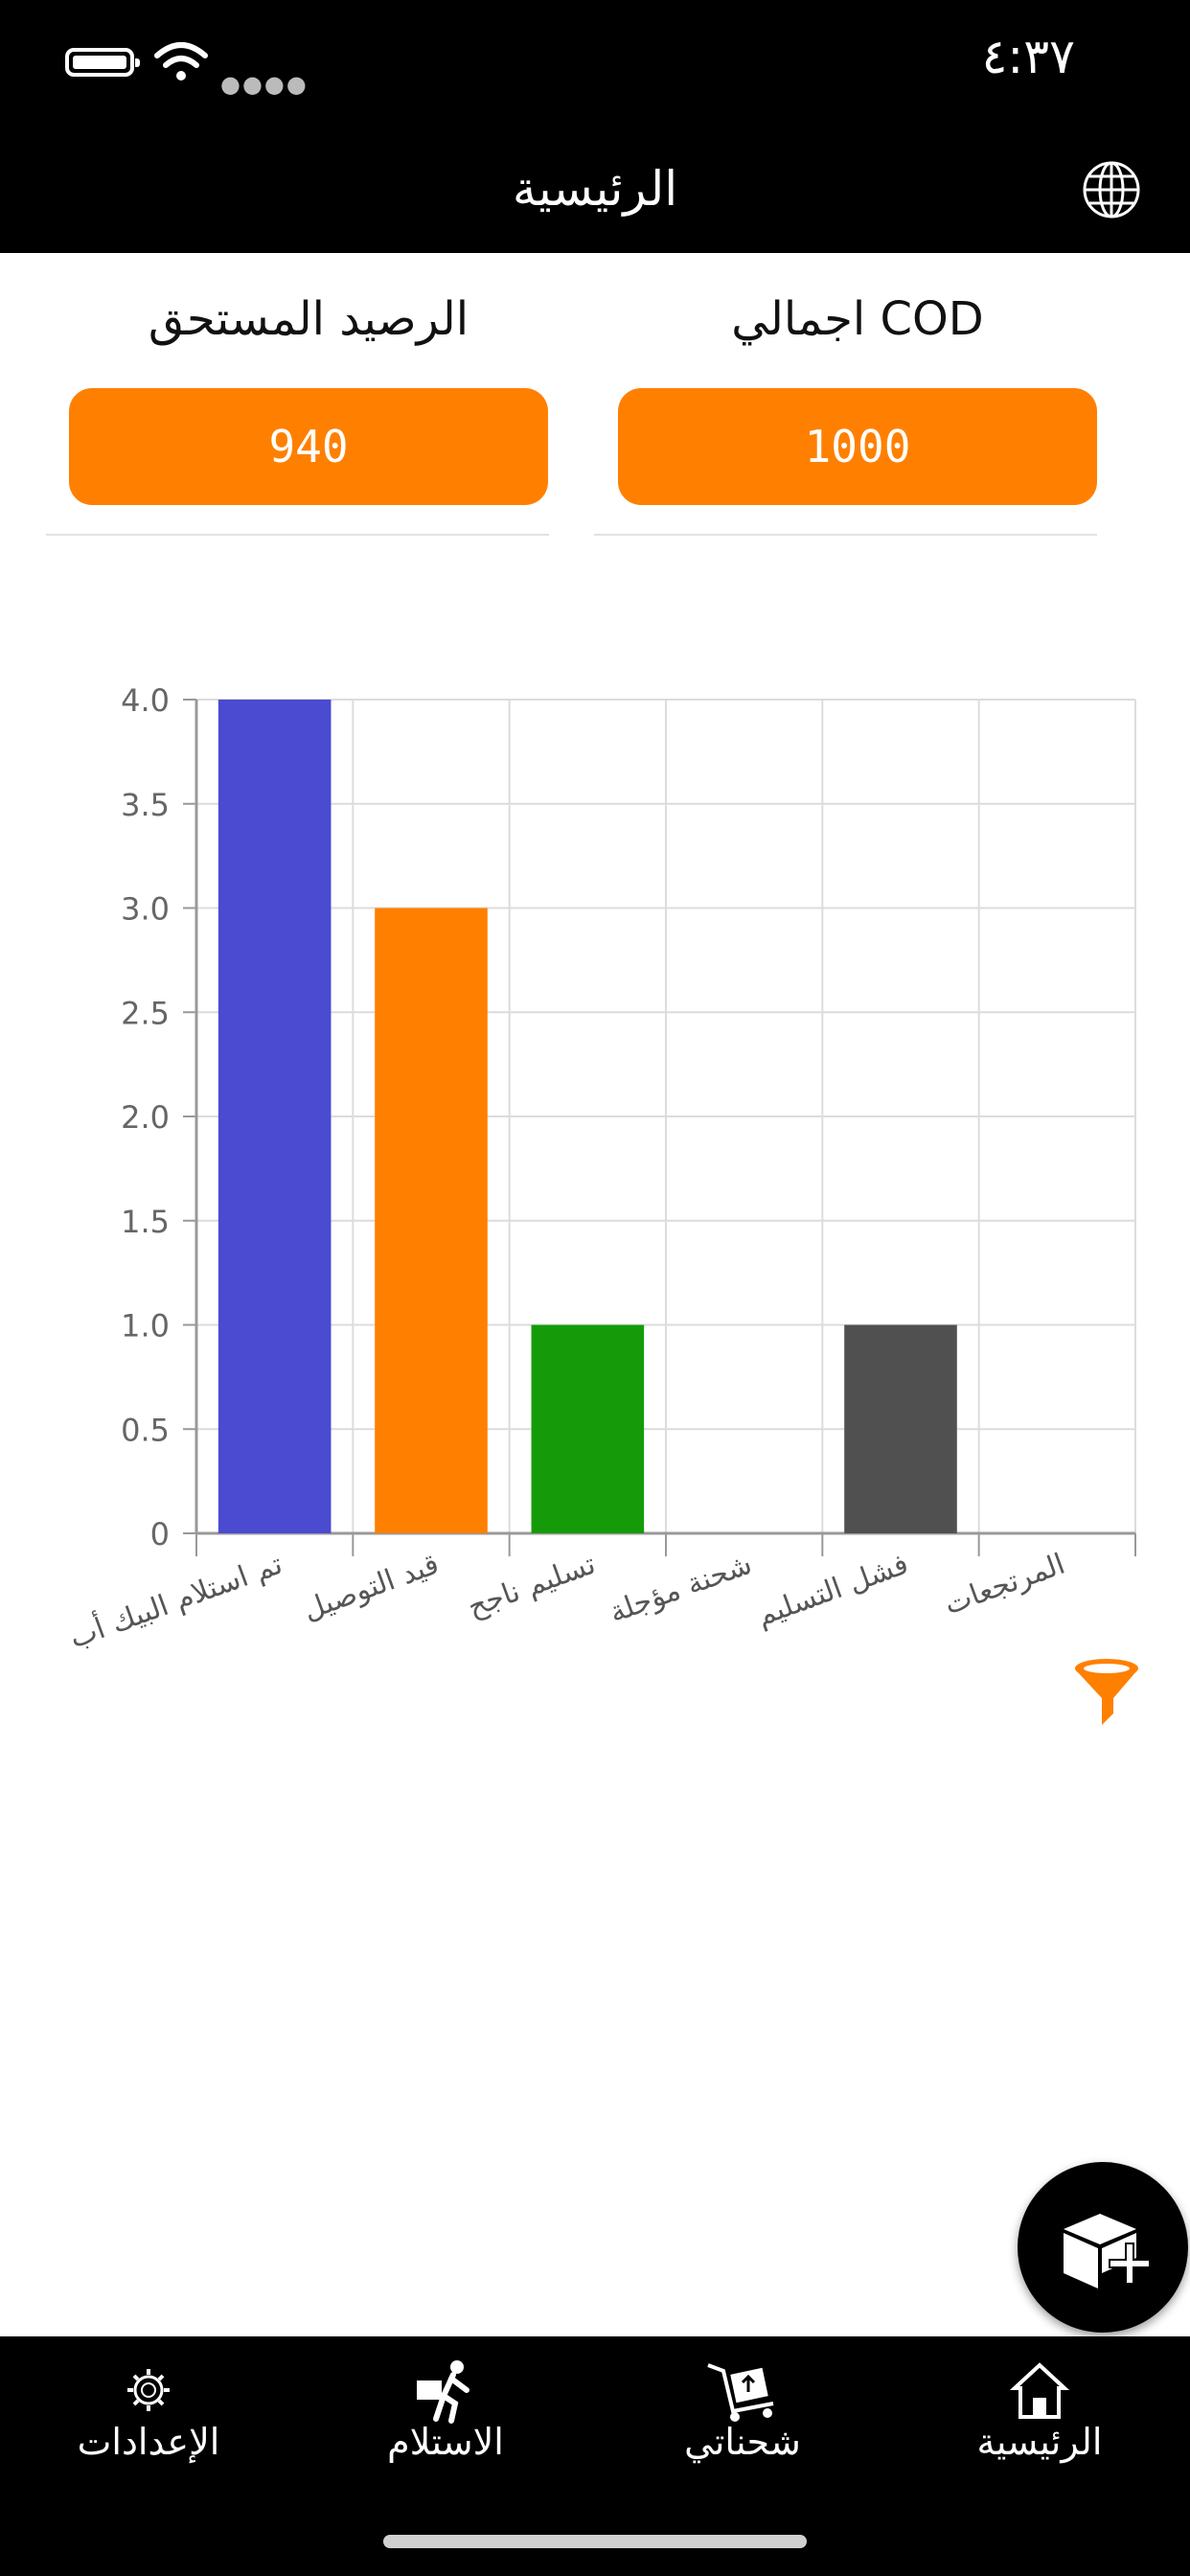 The height and width of the screenshot is (2576, 1190). What do you see at coordinates (833, 1591) in the screenshot?
I see `x-tick-label: فشل التسليم` at bounding box center [833, 1591].